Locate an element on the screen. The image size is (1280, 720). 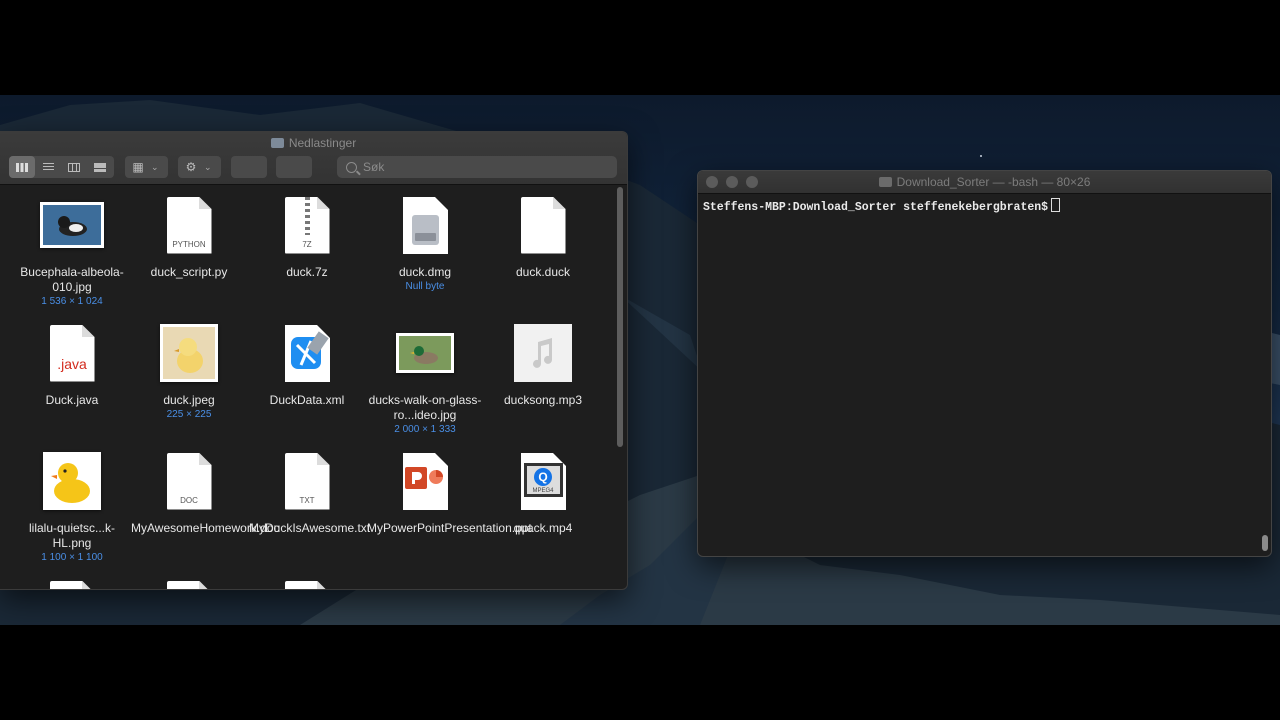
file-name: MyDuckIsAwesome.txt is located at coordinates (310, 528).